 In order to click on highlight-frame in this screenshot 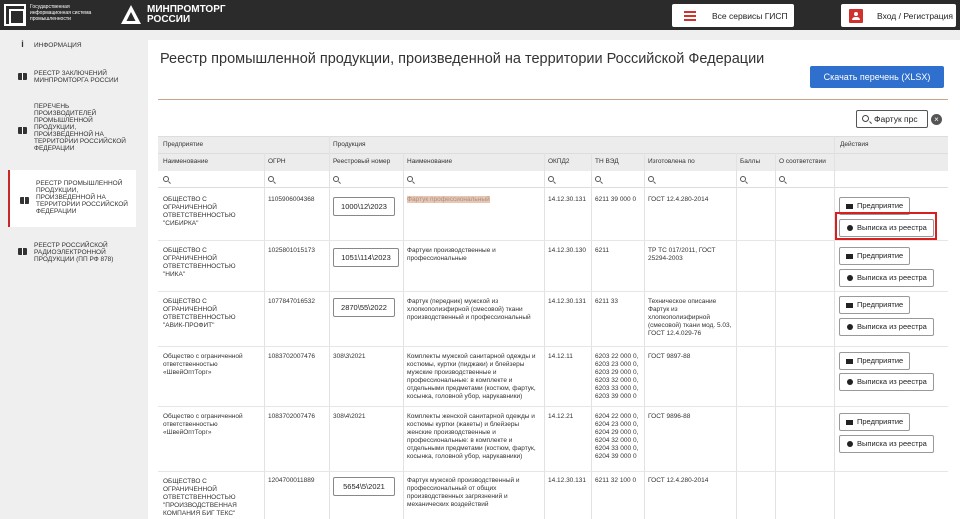, I will do `click(886, 226)`.